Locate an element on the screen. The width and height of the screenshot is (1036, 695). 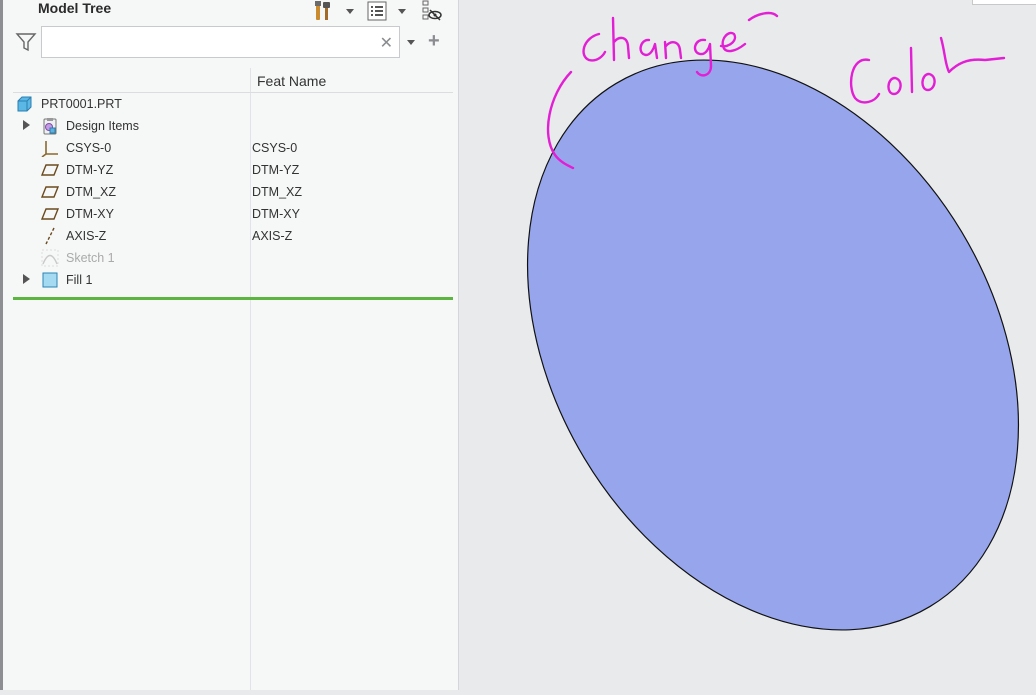
tree-item-dtm-yz: DTM-YZ DTM-YZ is located at coordinates (228, 170).